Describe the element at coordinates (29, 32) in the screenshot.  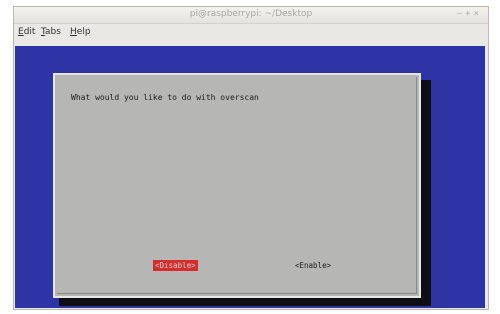
I see `menu-edit-label-rest: dit` at that location.